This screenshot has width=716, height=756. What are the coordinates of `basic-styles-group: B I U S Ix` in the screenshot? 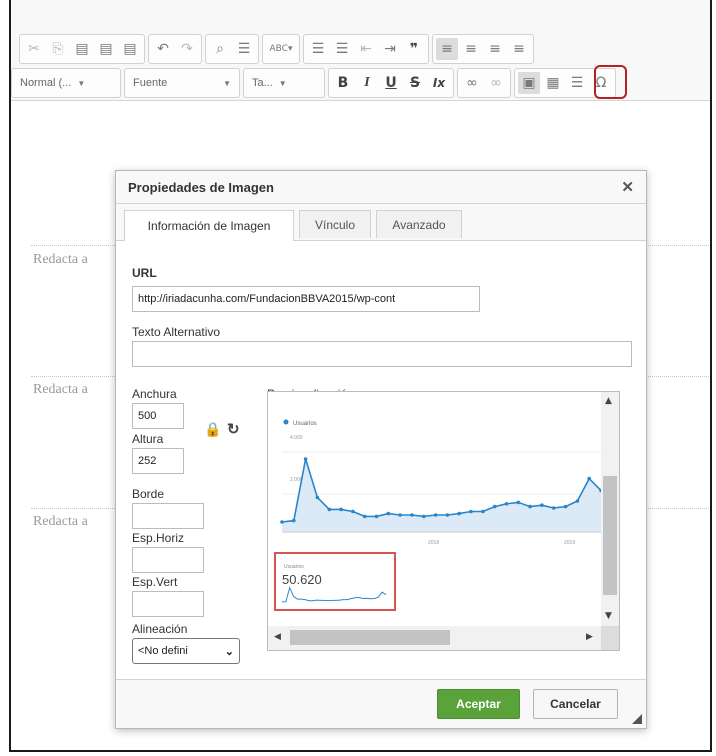 It's located at (391, 83).